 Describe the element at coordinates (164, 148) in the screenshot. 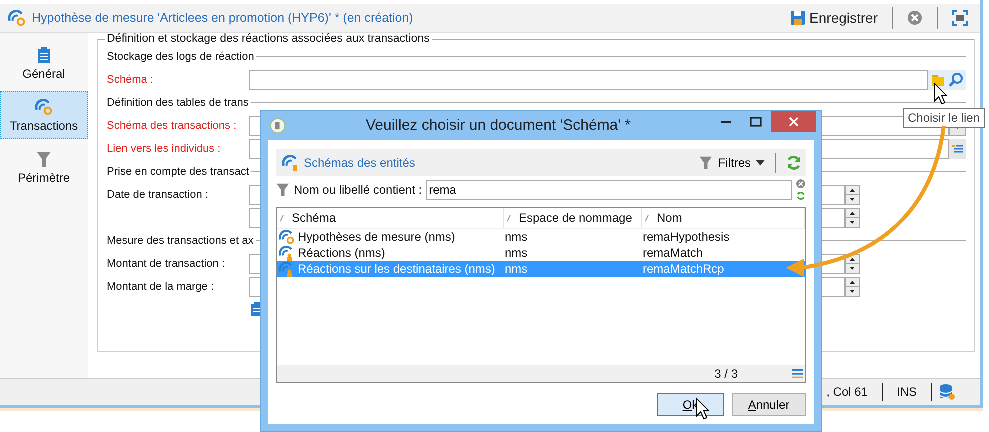

I see `field-label: Lien vers les individus :` at that location.